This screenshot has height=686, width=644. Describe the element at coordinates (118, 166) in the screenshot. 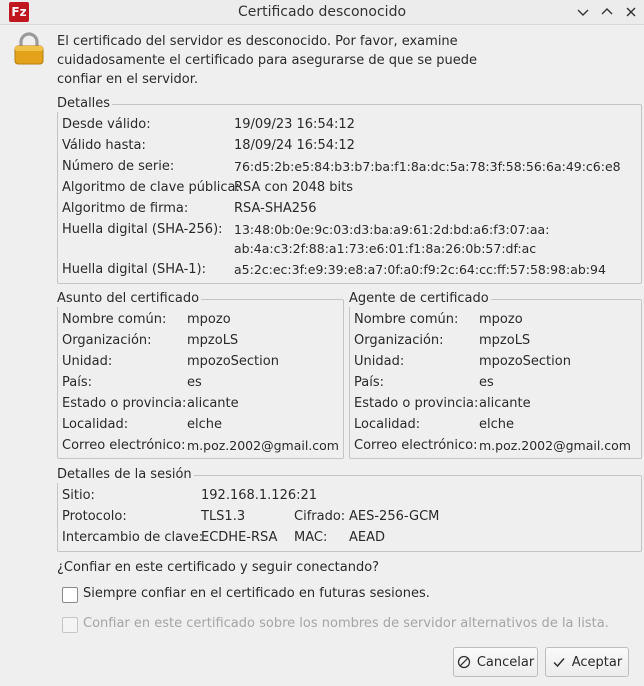

I see `serial-label: Número de serie:` at that location.